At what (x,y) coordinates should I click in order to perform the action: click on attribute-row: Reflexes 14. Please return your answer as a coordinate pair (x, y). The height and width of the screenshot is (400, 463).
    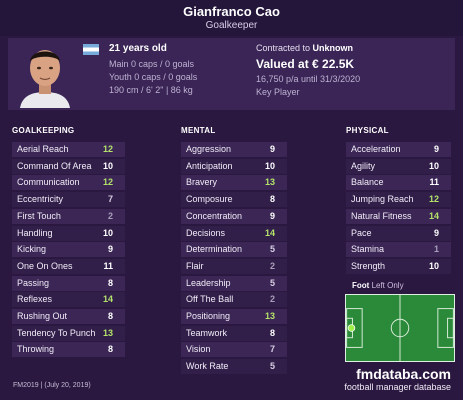
    Looking at the image, I should click on (68, 300).